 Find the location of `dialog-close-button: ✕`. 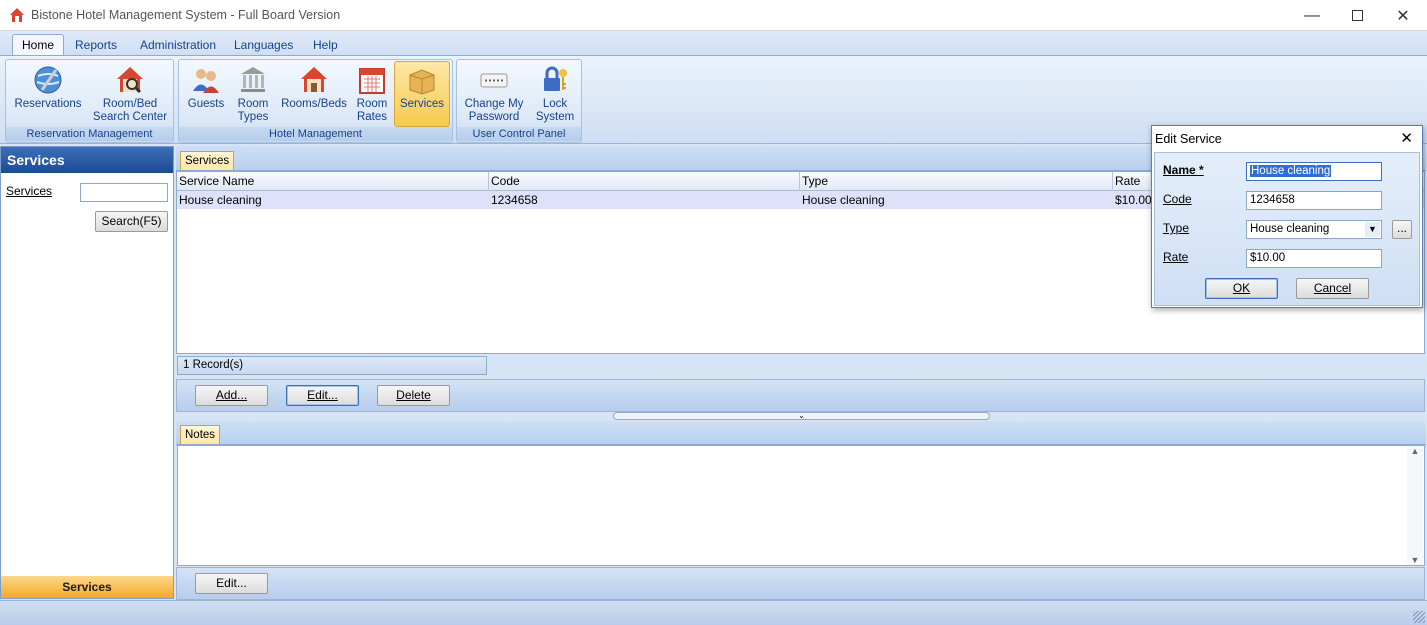

dialog-close-button: ✕ is located at coordinates (1406, 139).